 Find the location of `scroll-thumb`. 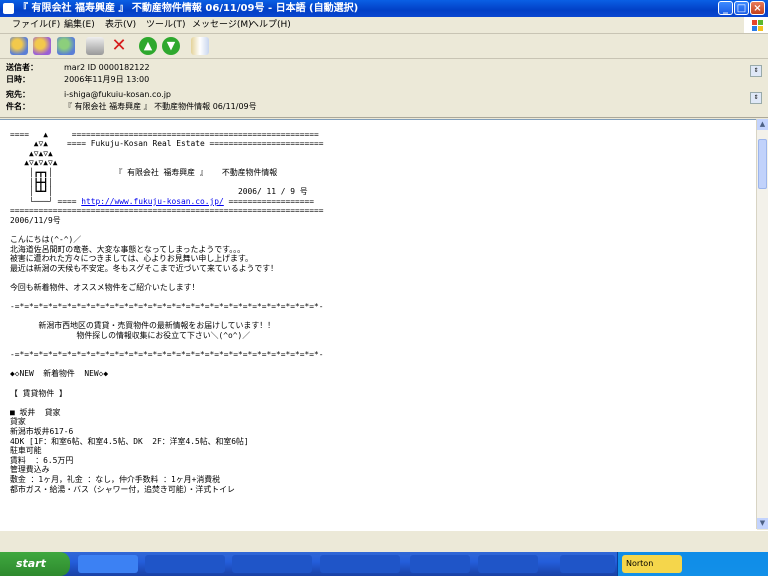

scroll-thumb is located at coordinates (762, 164).